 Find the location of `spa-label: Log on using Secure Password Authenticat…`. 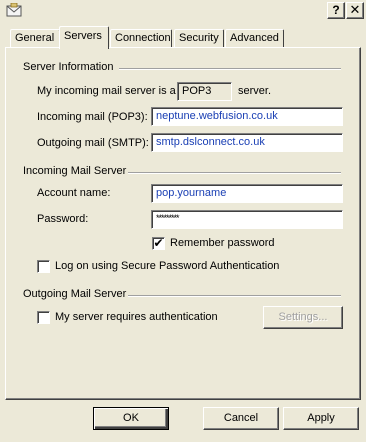

spa-label: Log on using Secure Password Authenticat… is located at coordinates (167, 266).